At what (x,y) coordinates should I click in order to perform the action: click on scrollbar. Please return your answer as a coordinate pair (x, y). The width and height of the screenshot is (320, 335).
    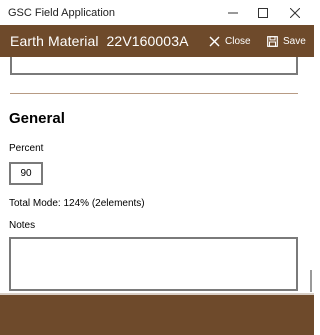
    Looking at the image, I should click on (311, 281).